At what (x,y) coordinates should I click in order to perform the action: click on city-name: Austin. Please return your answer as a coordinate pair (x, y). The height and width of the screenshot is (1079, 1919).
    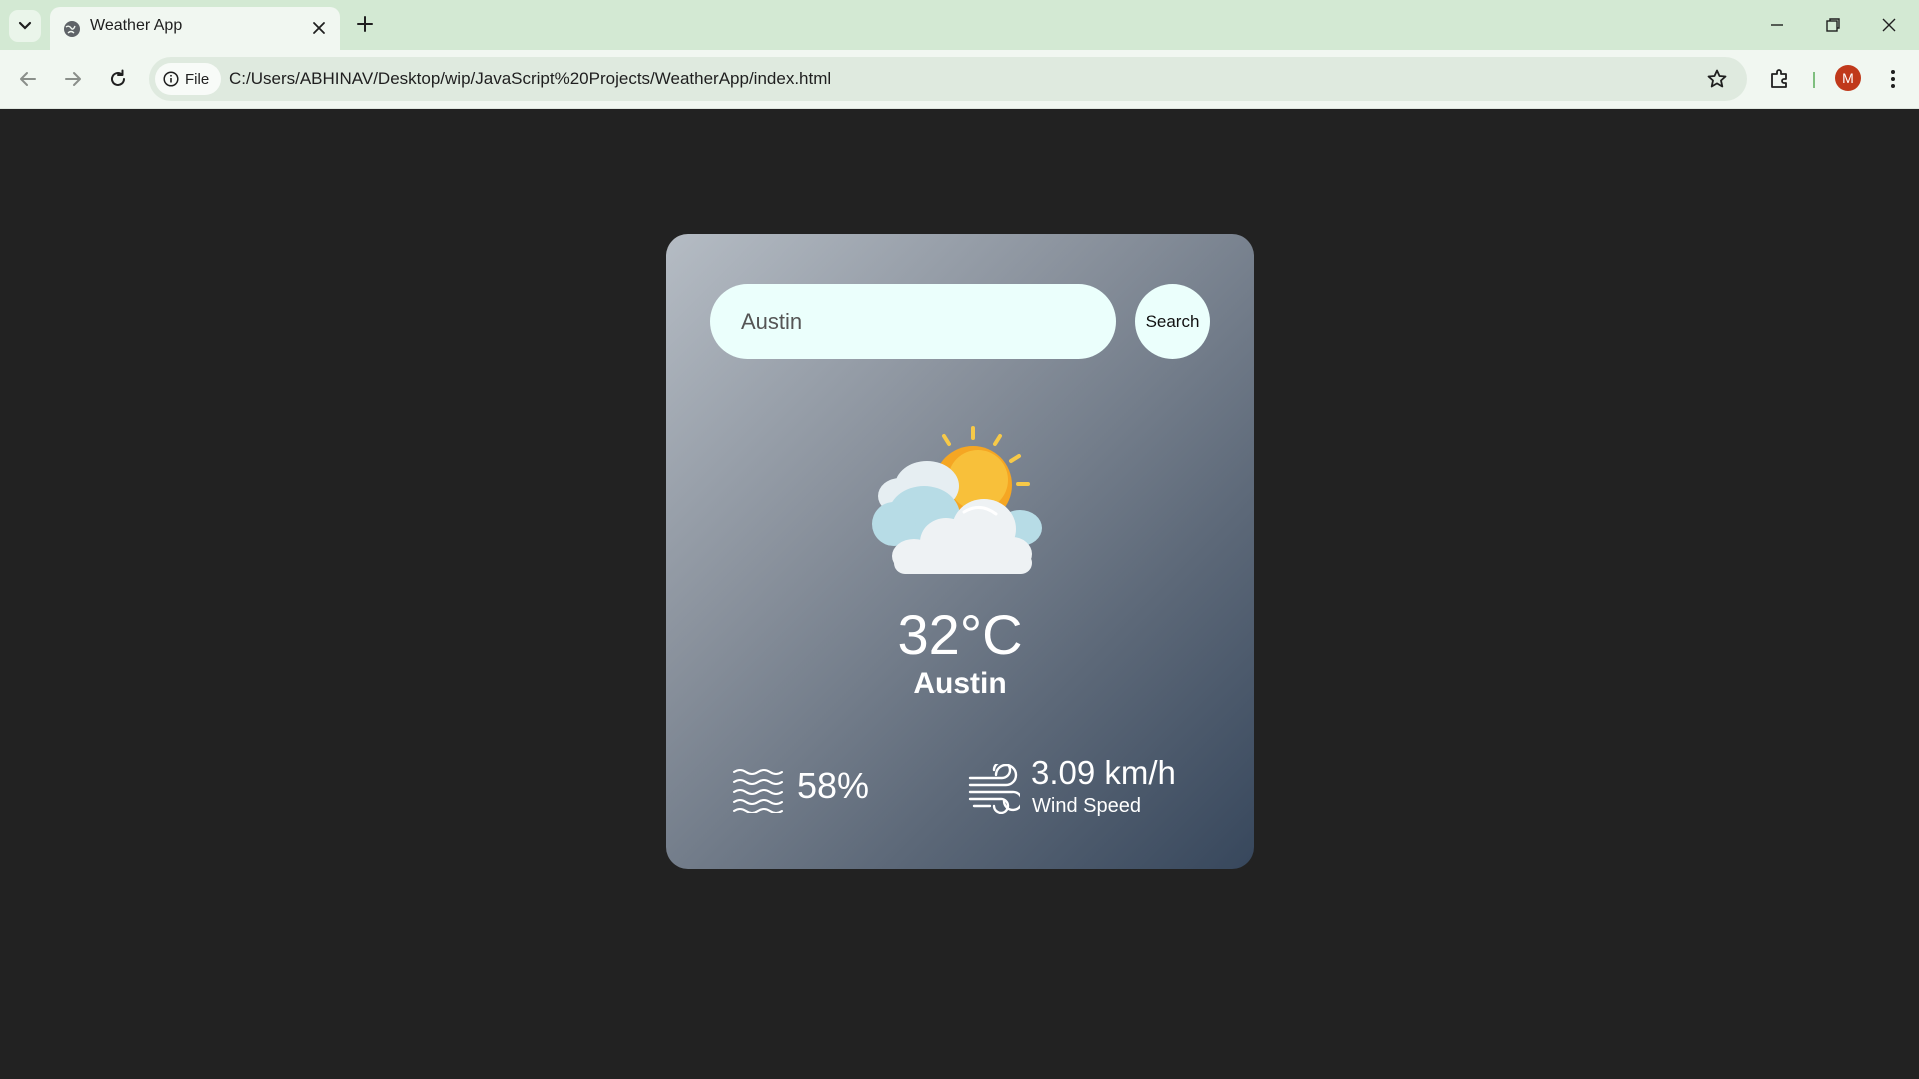
    Looking at the image, I should click on (960, 683).